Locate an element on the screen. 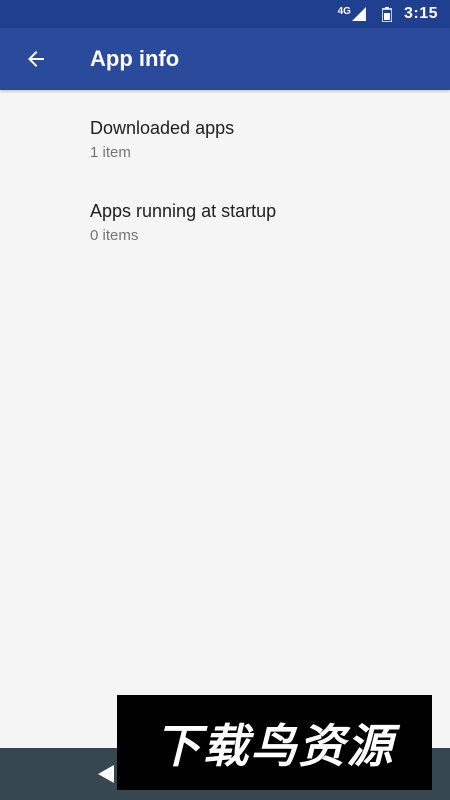 The image size is (450, 800). list-item-downloaded-apps: Downloaded apps 1 item is located at coordinates (225, 131).